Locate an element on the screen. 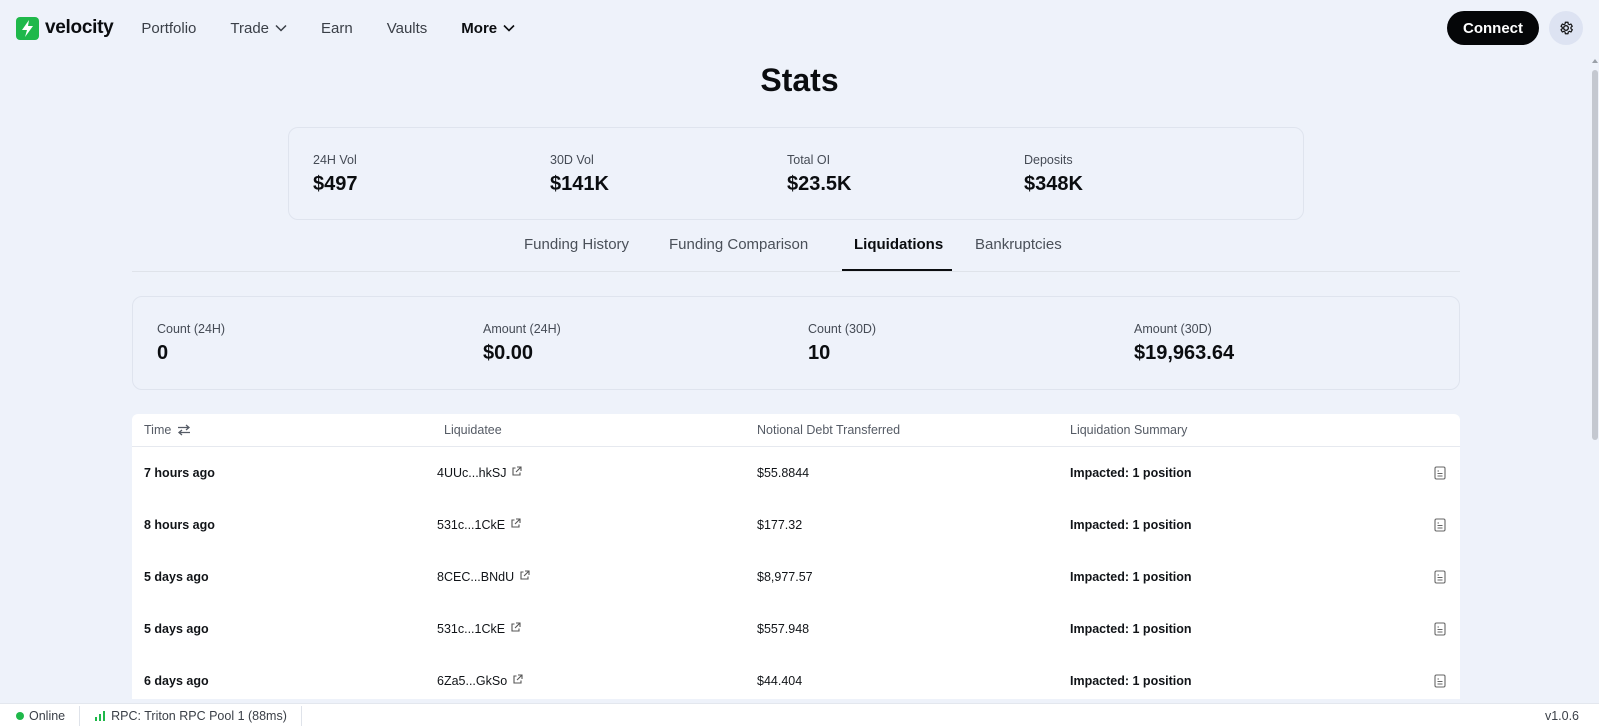 The height and width of the screenshot is (727, 1599). column-header-liquidatee: Liquidatee is located at coordinates (473, 430).